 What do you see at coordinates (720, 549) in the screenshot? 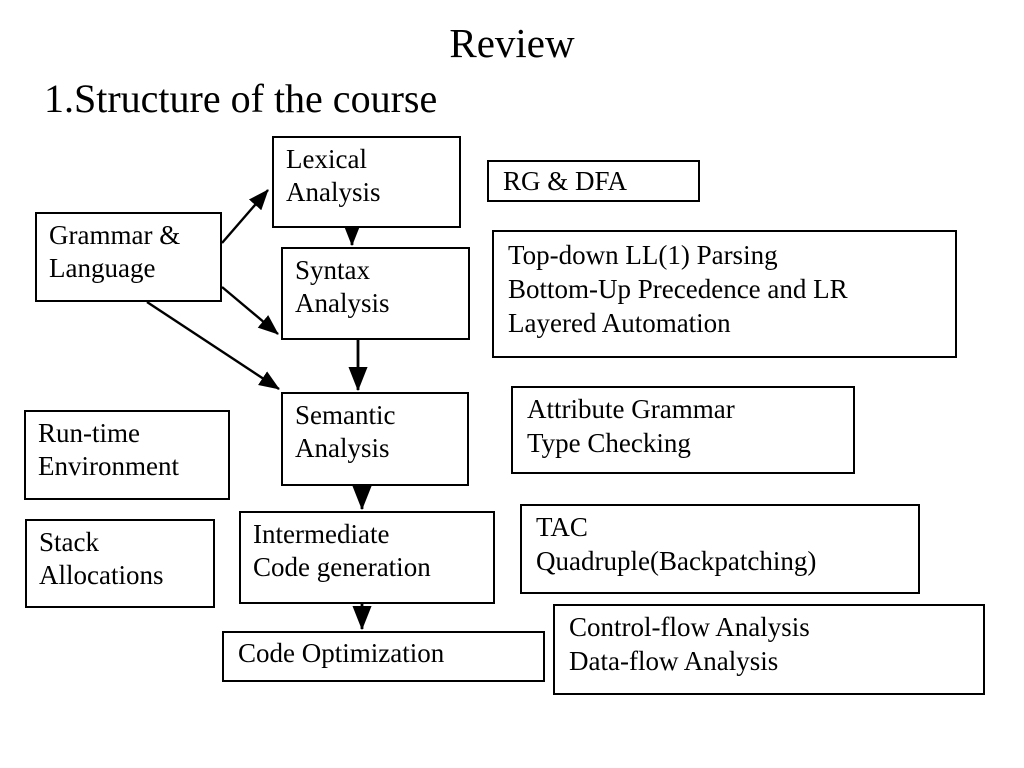
I see `note-tac-quadruple: TAC Quadruple(Backpatching)` at bounding box center [720, 549].